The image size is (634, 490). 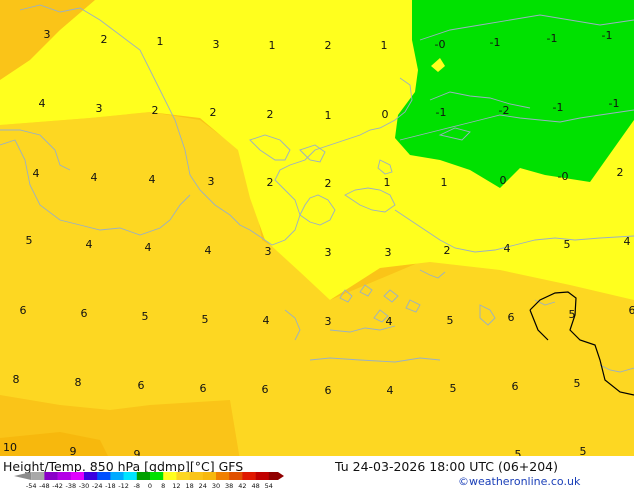 What do you see at coordinates (57, 486) in the screenshot?
I see `scale-tick-label: -42` at bounding box center [57, 486].